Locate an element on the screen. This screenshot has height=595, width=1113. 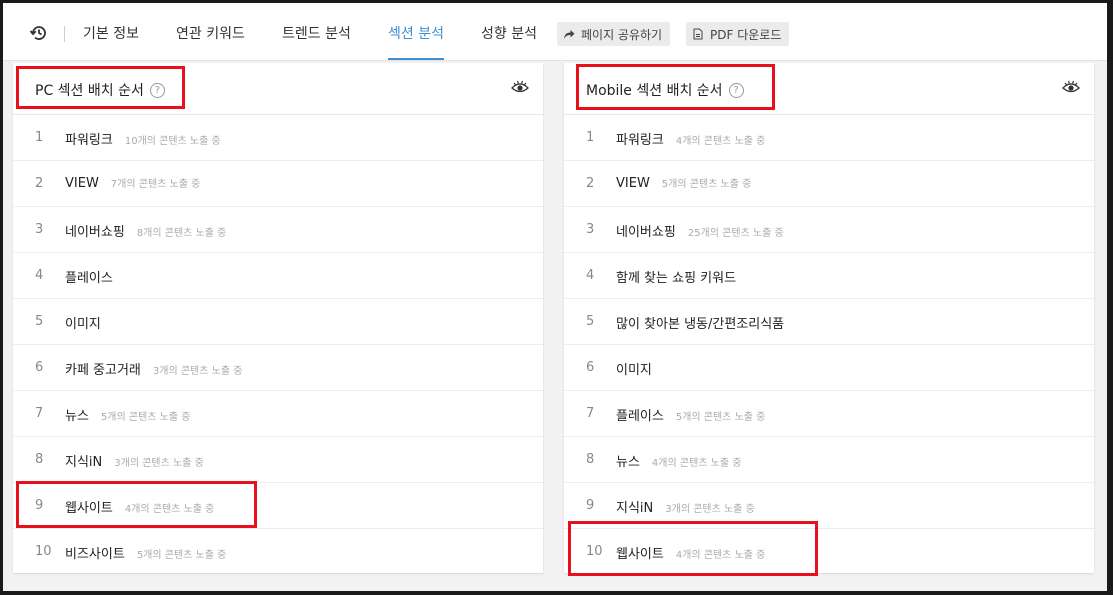
history-icon is located at coordinates (39, 33).